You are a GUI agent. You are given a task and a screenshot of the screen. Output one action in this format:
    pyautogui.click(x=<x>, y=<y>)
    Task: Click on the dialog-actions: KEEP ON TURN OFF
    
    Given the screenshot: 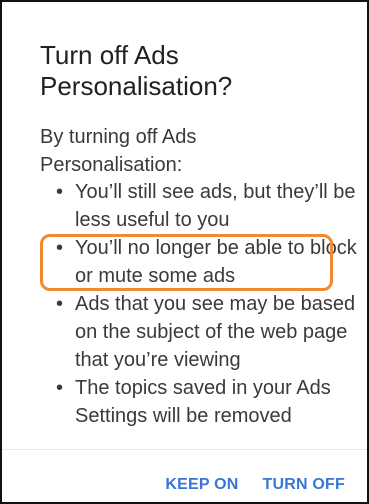 What is the action you would take?
    pyautogui.click(x=255, y=485)
    